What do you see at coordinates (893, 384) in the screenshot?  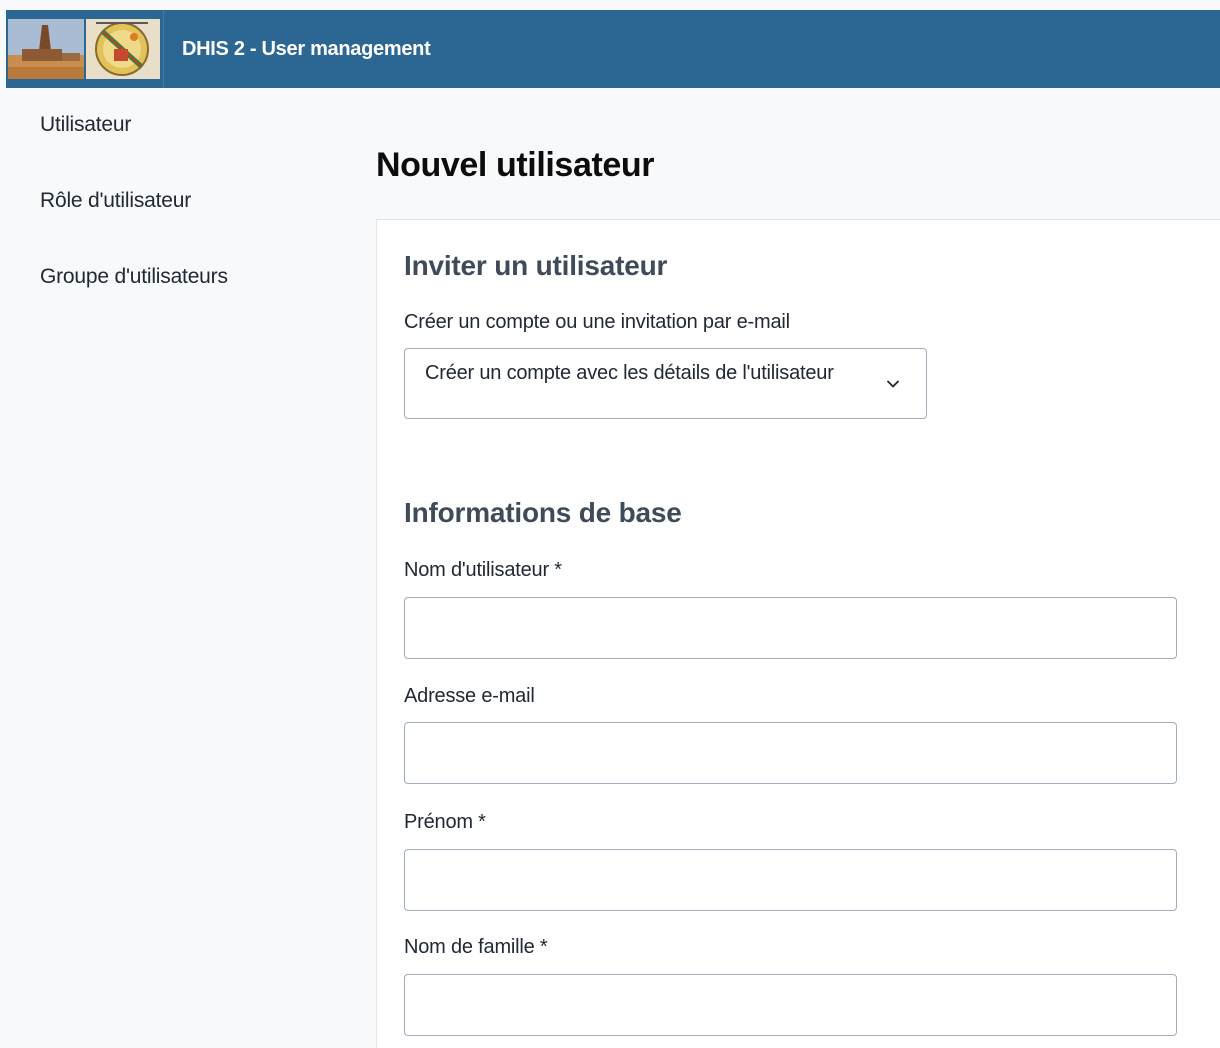 I see `chevron-down-icon` at bounding box center [893, 384].